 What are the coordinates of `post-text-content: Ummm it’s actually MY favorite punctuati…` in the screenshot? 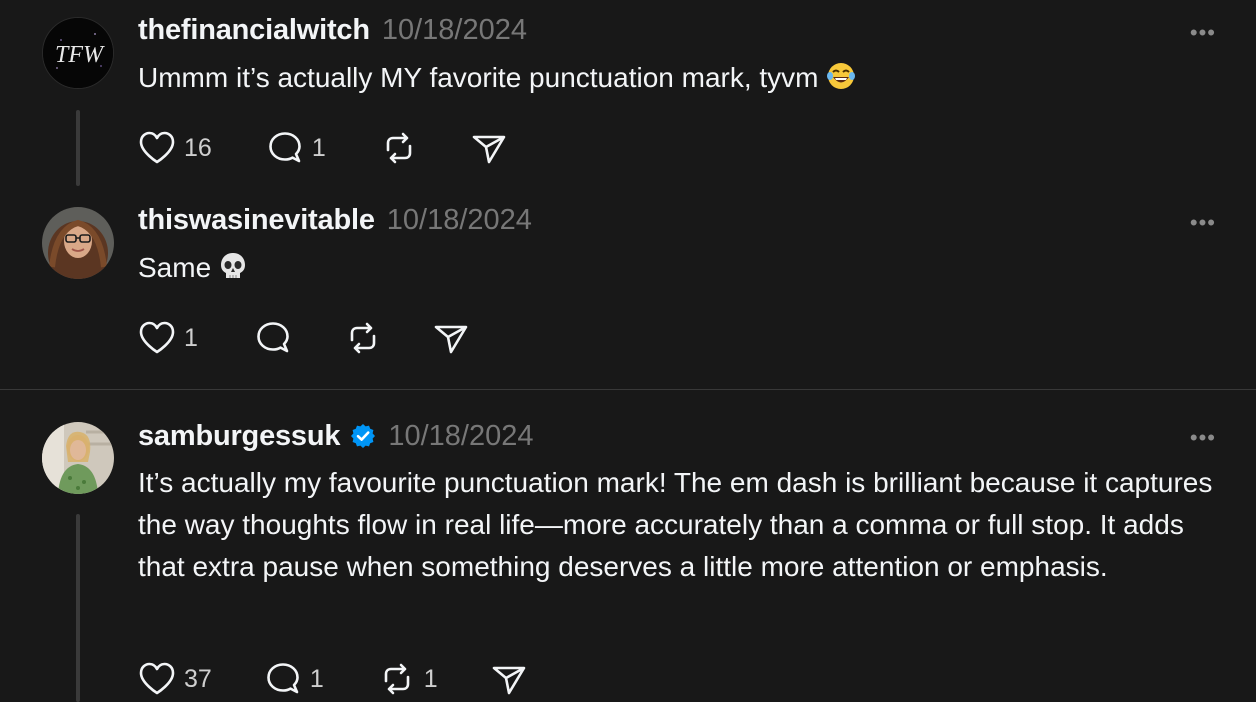 It's located at (478, 77).